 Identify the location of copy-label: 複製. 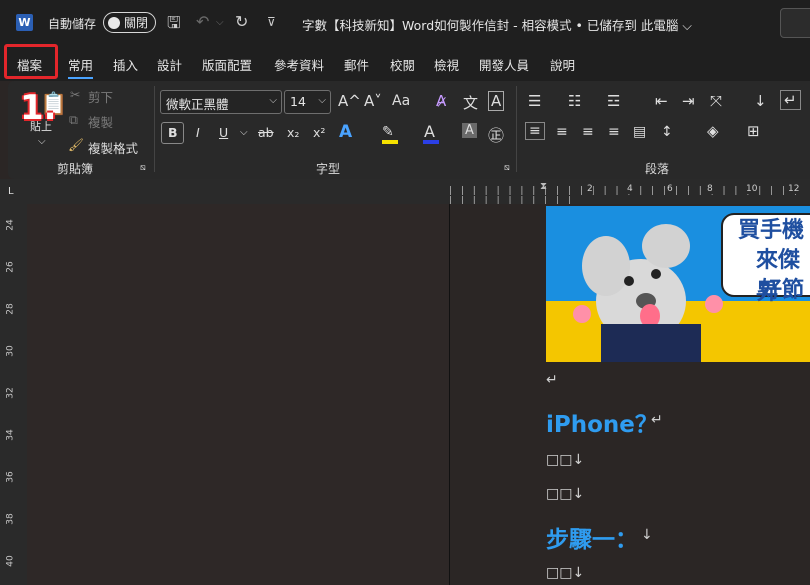
(100, 121).